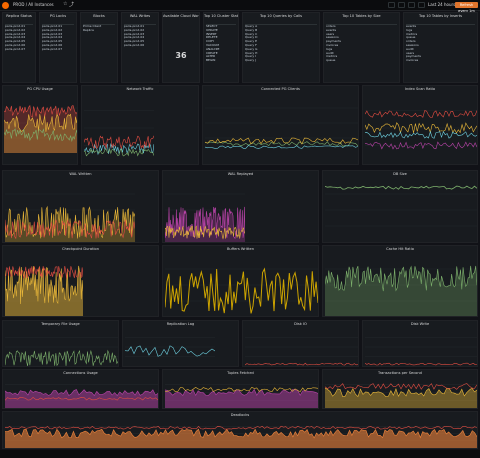 Image resolution: width=480 pixels, height=458 pixels. I want to click on table-row: invoices, so click(440, 61).